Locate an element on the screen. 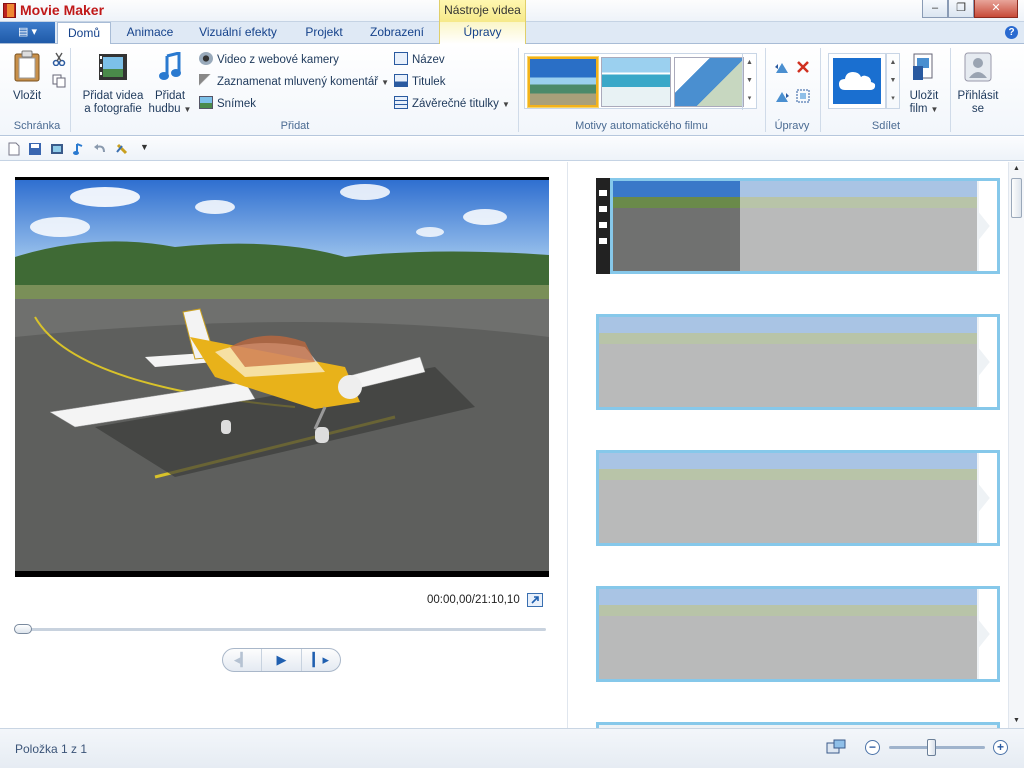 This screenshot has height=768, width=1024. rotate-right-icon is located at coordinates (782, 97).